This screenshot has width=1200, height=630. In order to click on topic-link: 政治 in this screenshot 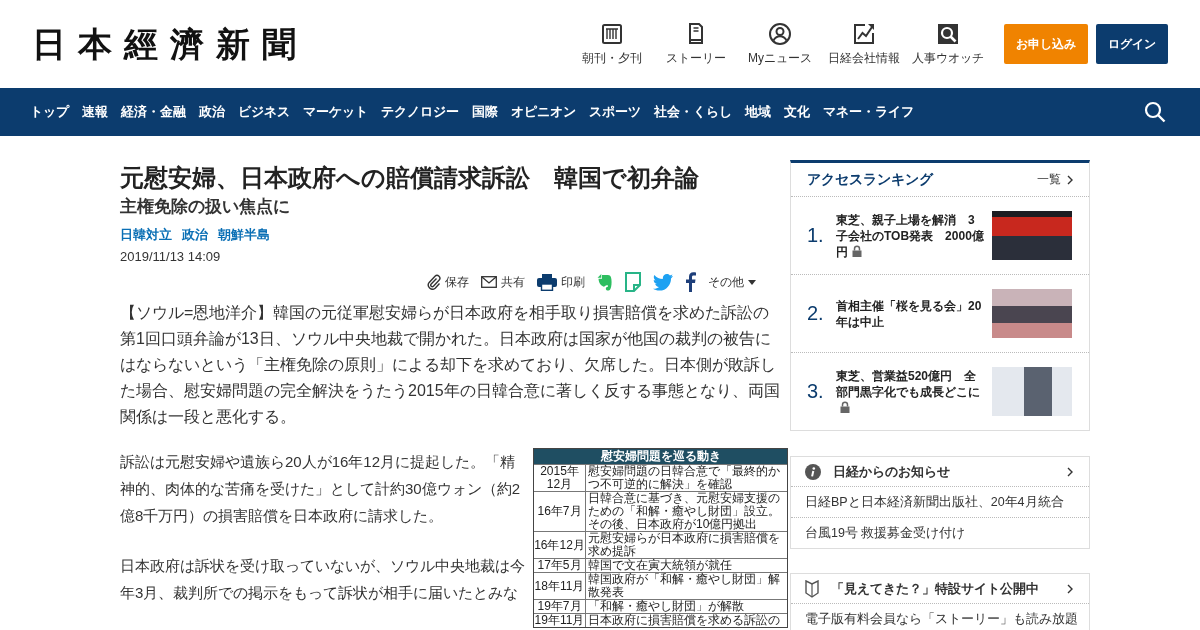, I will do `click(195, 235)`.